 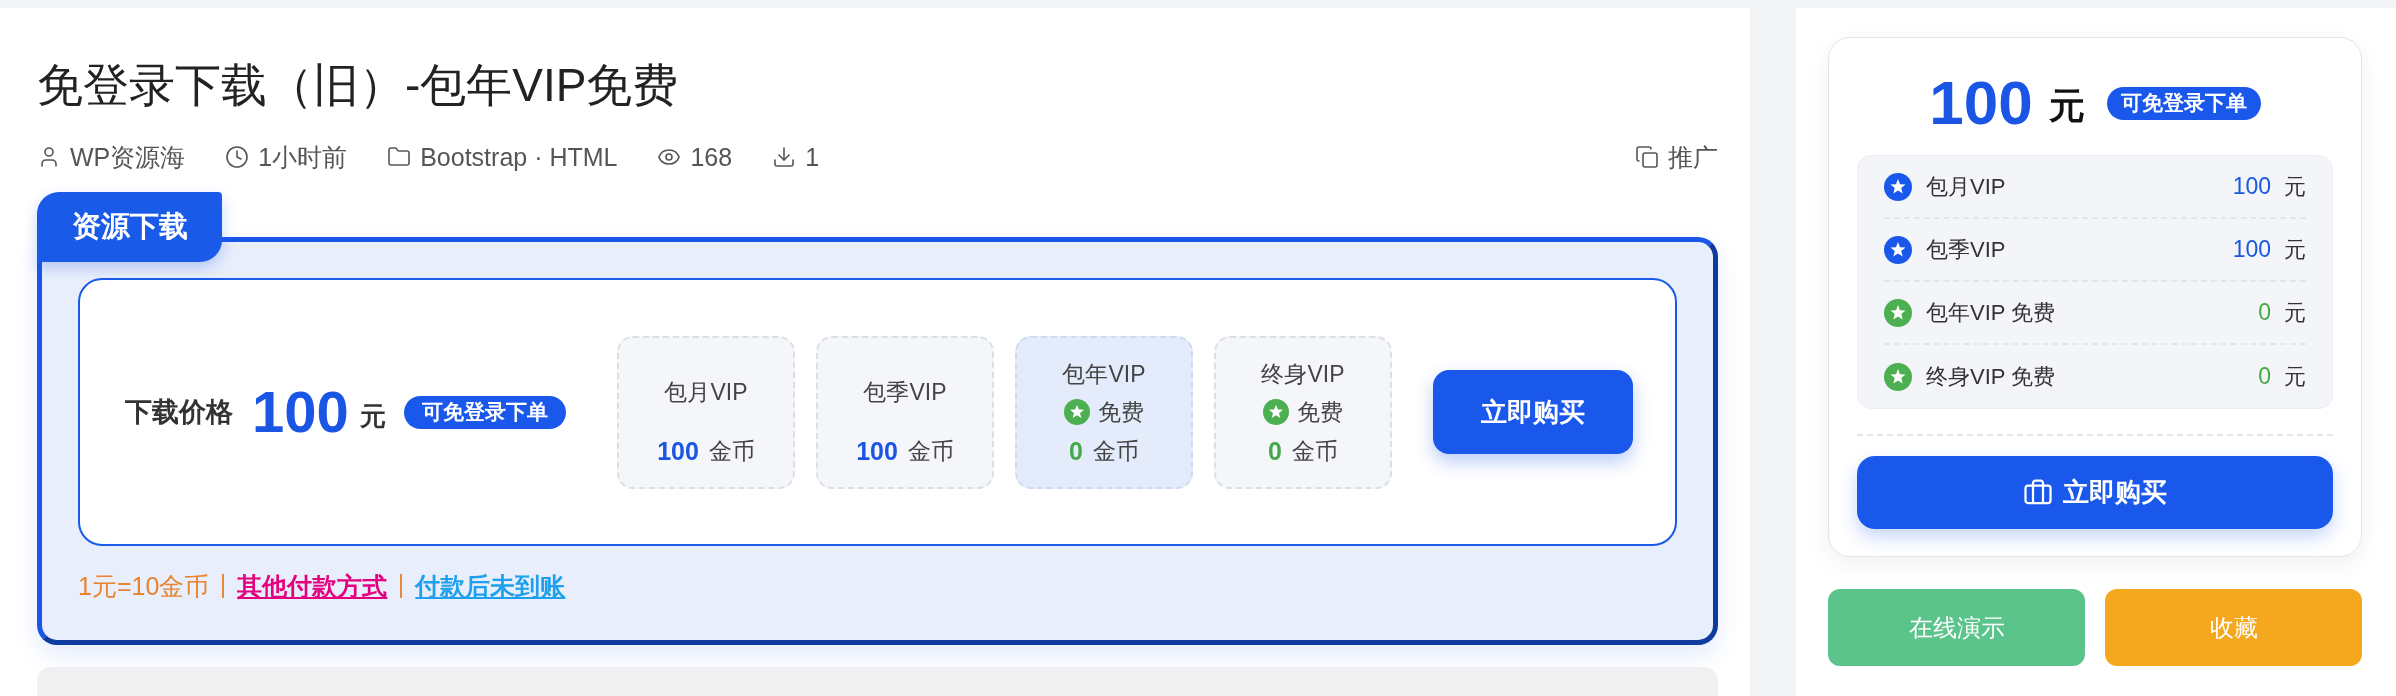 What do you see at coordinates (1991, 377) in the screenshot?
I see `plan-name: 终身VIP 免费` at bounding box center [1991, 377].